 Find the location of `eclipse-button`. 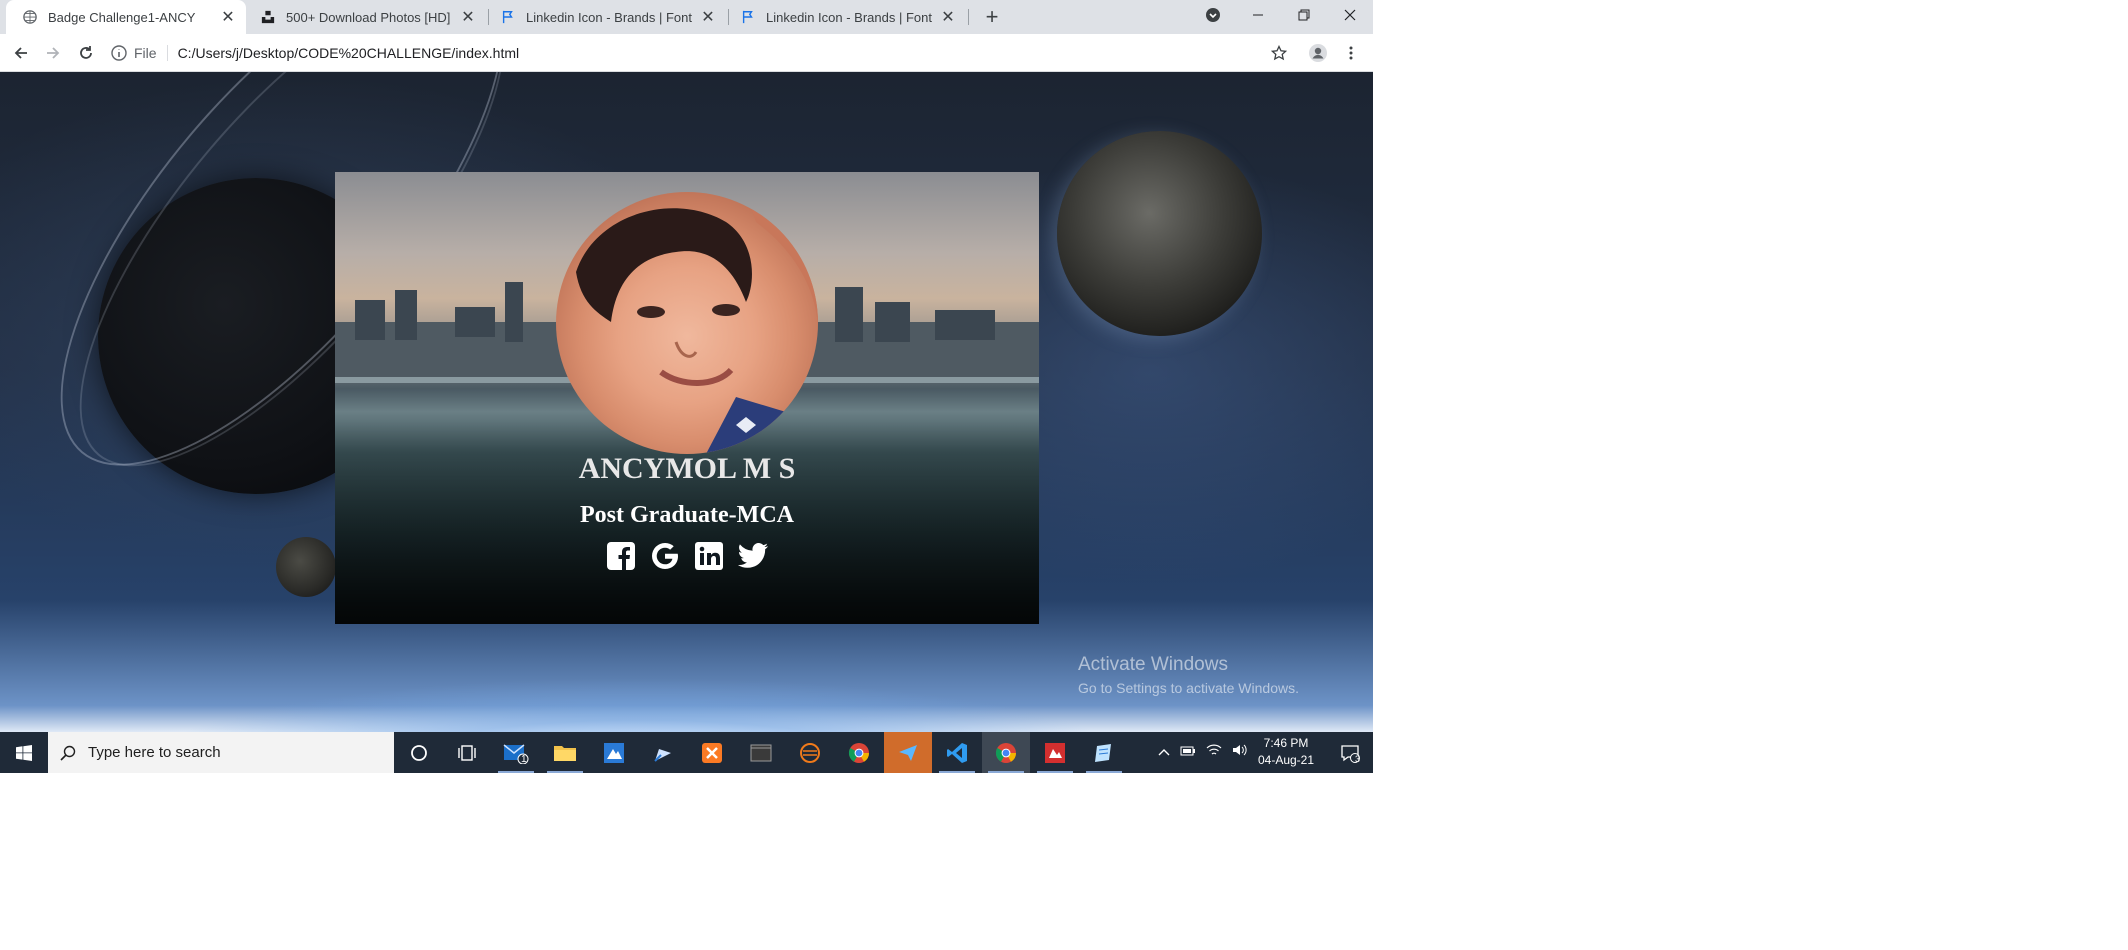

eclipse-button is located at coordinates (810, 752).